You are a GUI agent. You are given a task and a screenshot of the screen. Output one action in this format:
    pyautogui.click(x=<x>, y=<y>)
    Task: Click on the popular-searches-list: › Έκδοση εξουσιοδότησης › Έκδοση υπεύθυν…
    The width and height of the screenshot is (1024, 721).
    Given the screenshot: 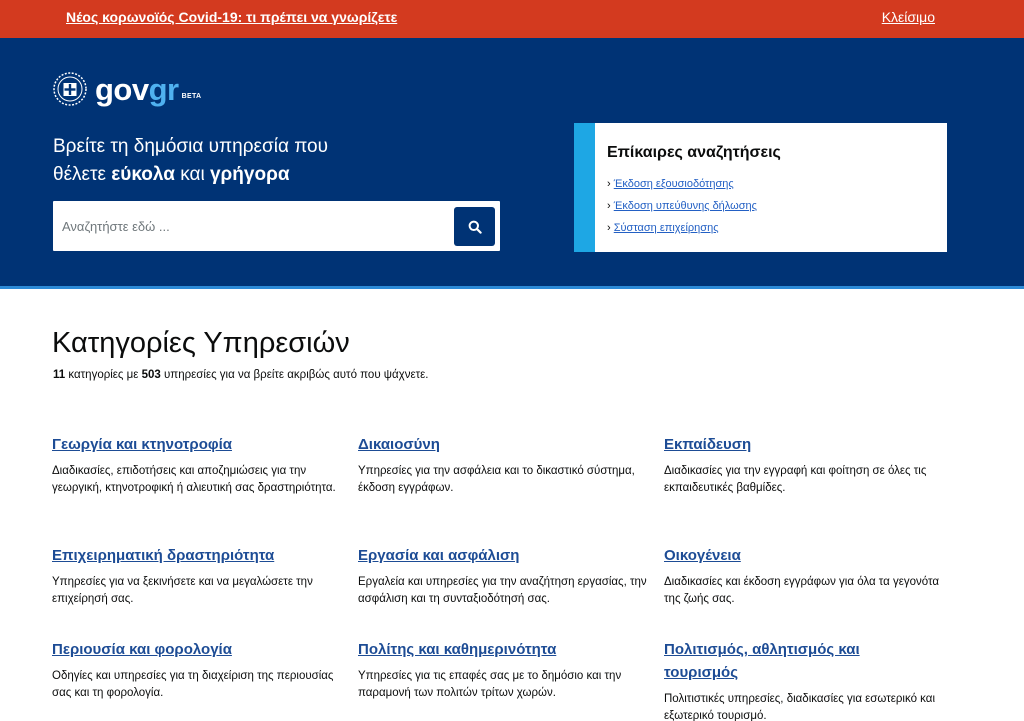 What is the action you would take?
    pyautogui.click(x=682, y=211)
    